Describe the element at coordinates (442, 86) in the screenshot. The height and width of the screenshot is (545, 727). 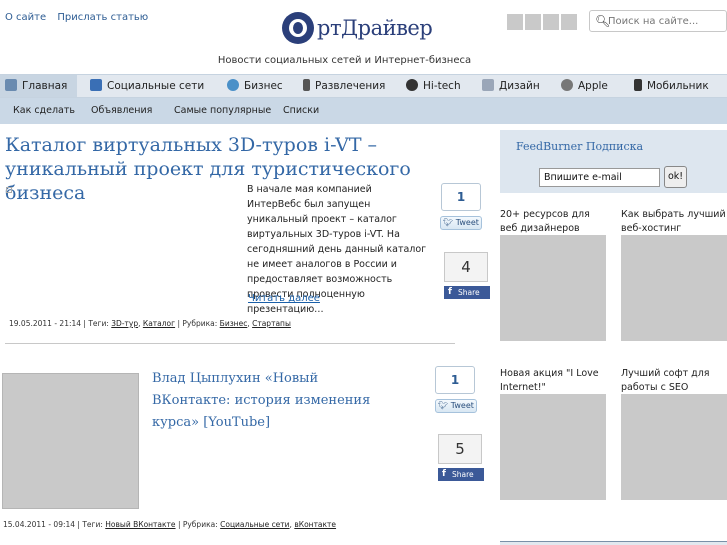
I see `nav-label: Hi-tech` at that location.